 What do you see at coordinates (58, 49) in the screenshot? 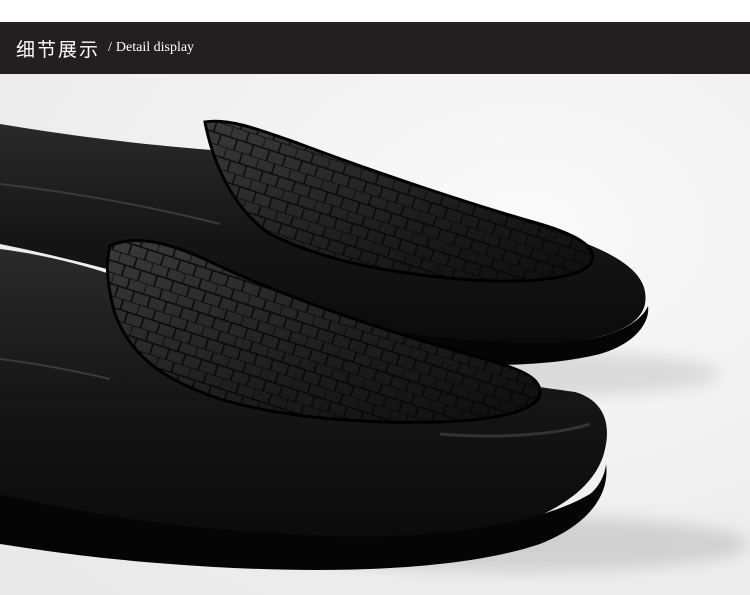
I see `section-title-cn: 细节展示` at bounding box center [58, 49].